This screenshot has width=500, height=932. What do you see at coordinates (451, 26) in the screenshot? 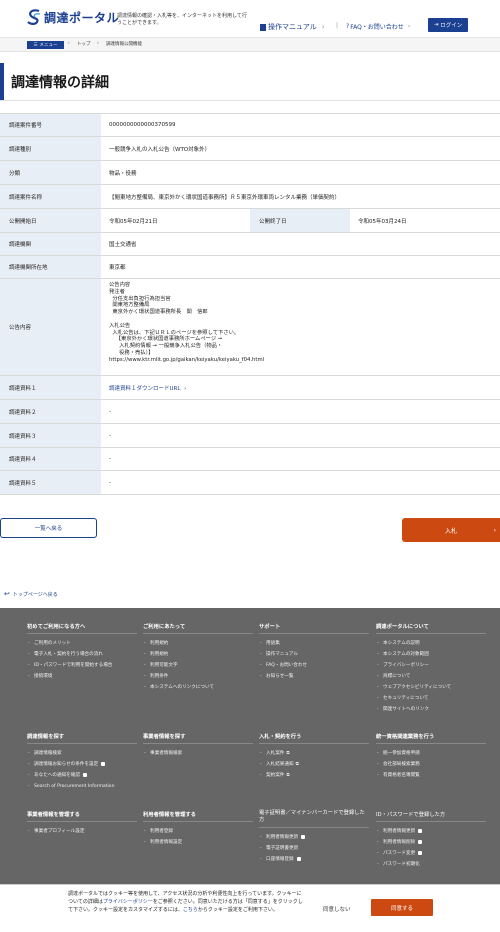
I see `login-button-label: ログイン` at bounding box center [451, 26].